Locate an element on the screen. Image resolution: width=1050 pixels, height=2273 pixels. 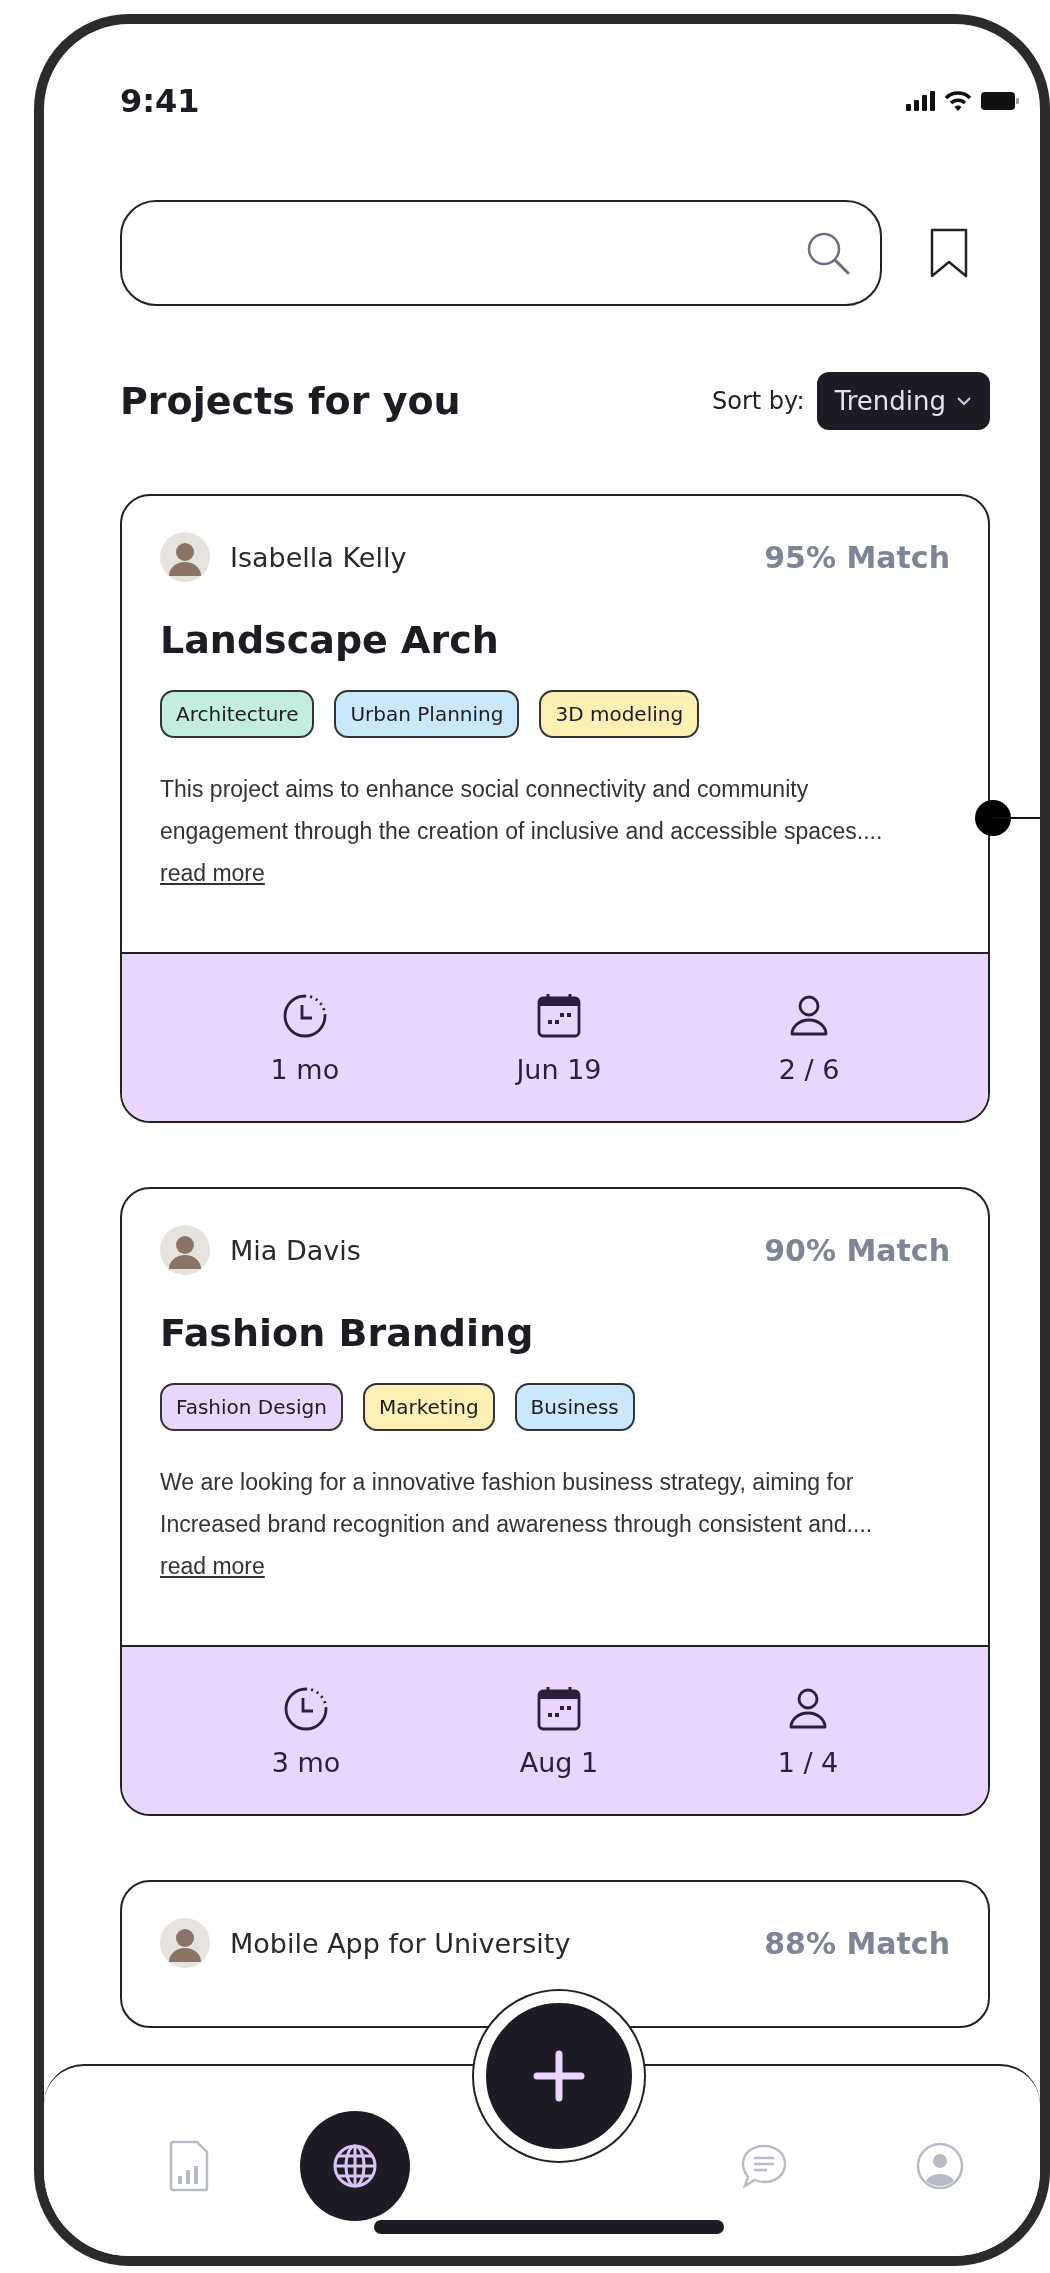
match-score: 88% Match is located at coordinates (857, 1943).